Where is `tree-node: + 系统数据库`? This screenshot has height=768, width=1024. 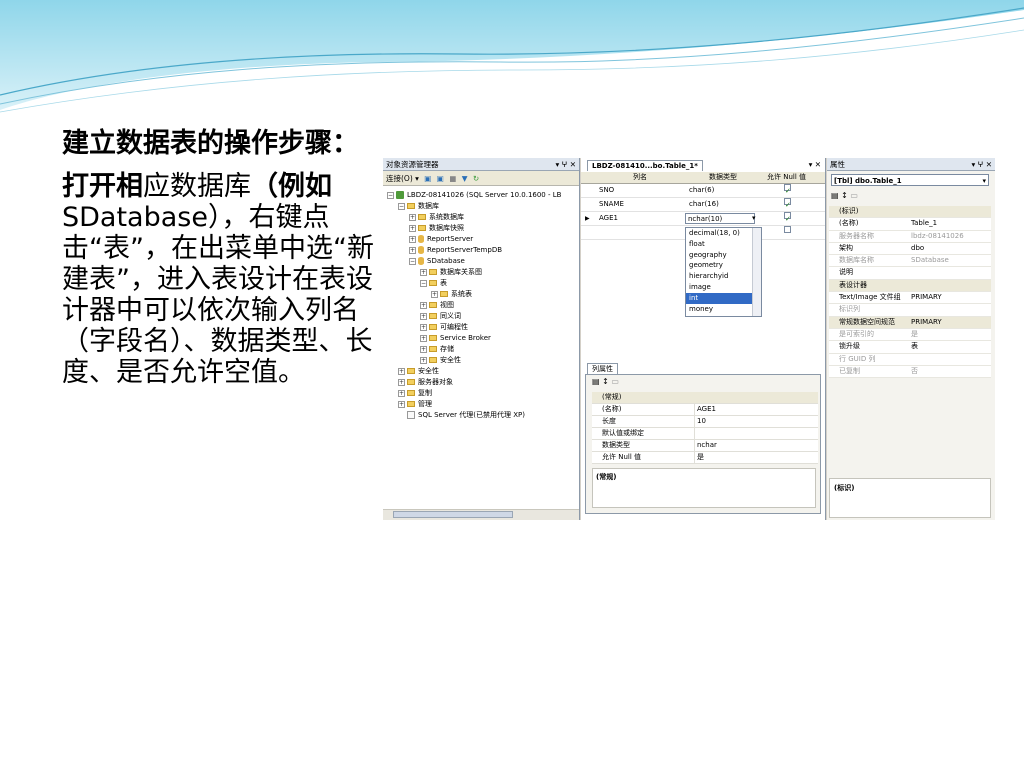 tree-node: + 系统数据库 is located at coordinates (481, 217).